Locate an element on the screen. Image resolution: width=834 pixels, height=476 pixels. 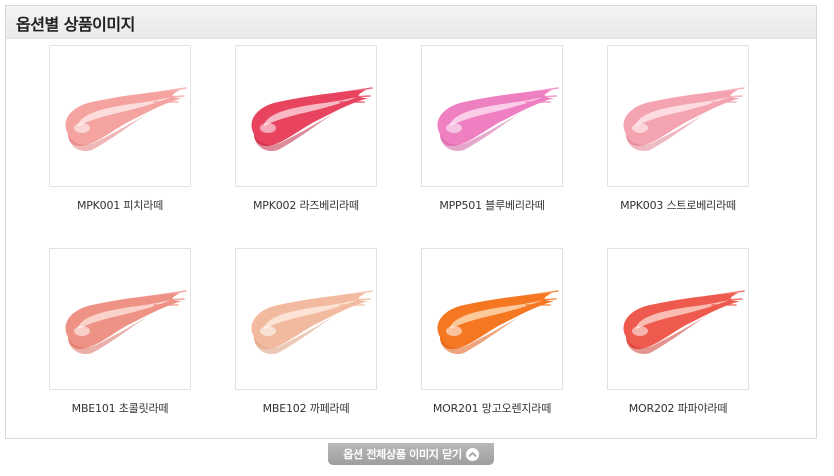
product-item-mbe101: MBE101 초콜릿라떼 is located at coordinates (120, 331).